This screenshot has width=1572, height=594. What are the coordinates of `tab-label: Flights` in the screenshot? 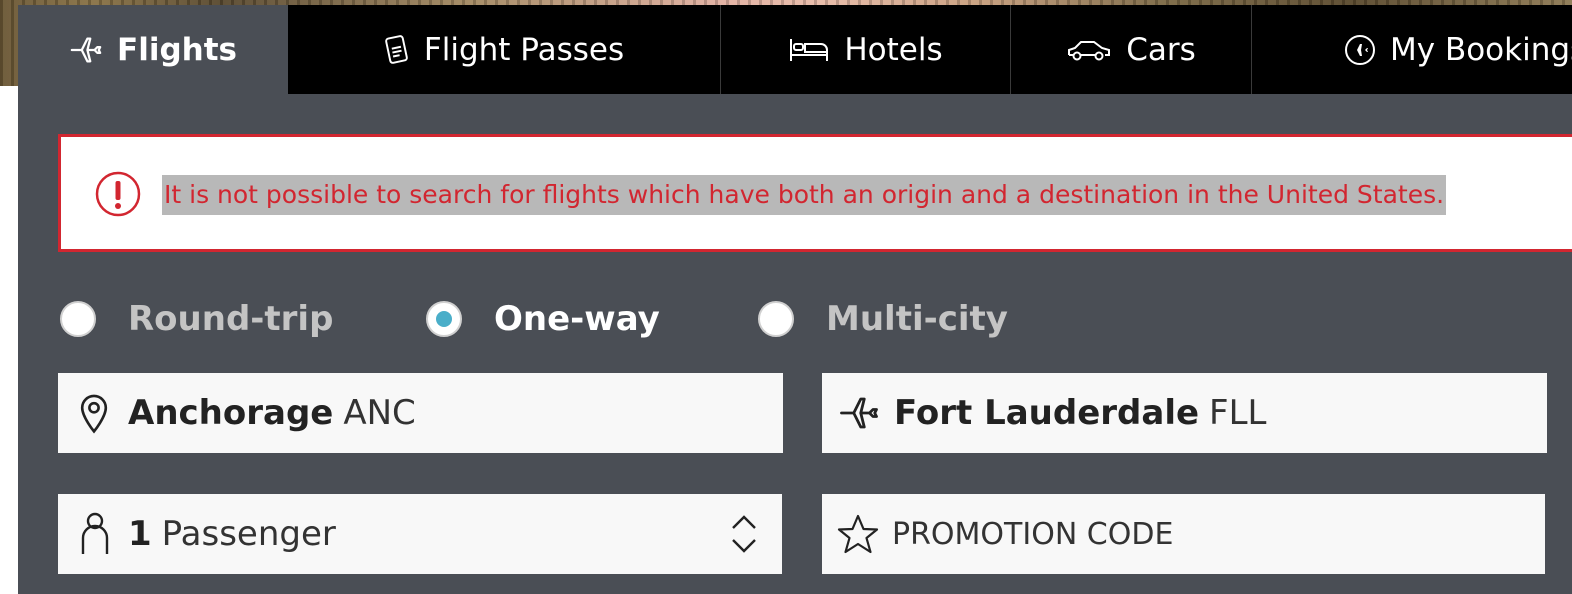 It's located at (177, 49).